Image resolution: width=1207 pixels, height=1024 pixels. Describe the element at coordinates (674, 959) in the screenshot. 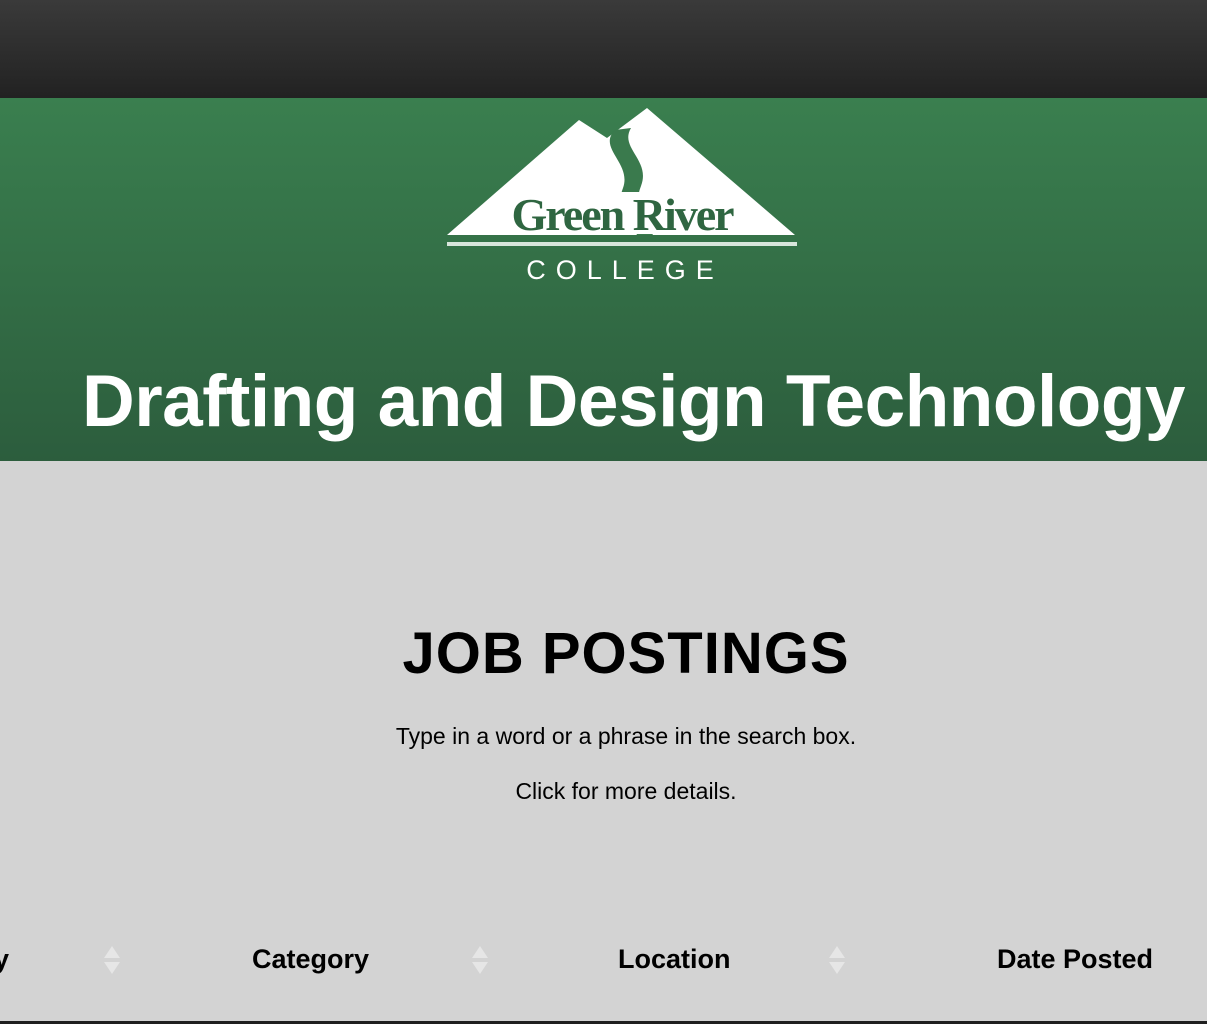

I see `column-header-location: Location` at that location.